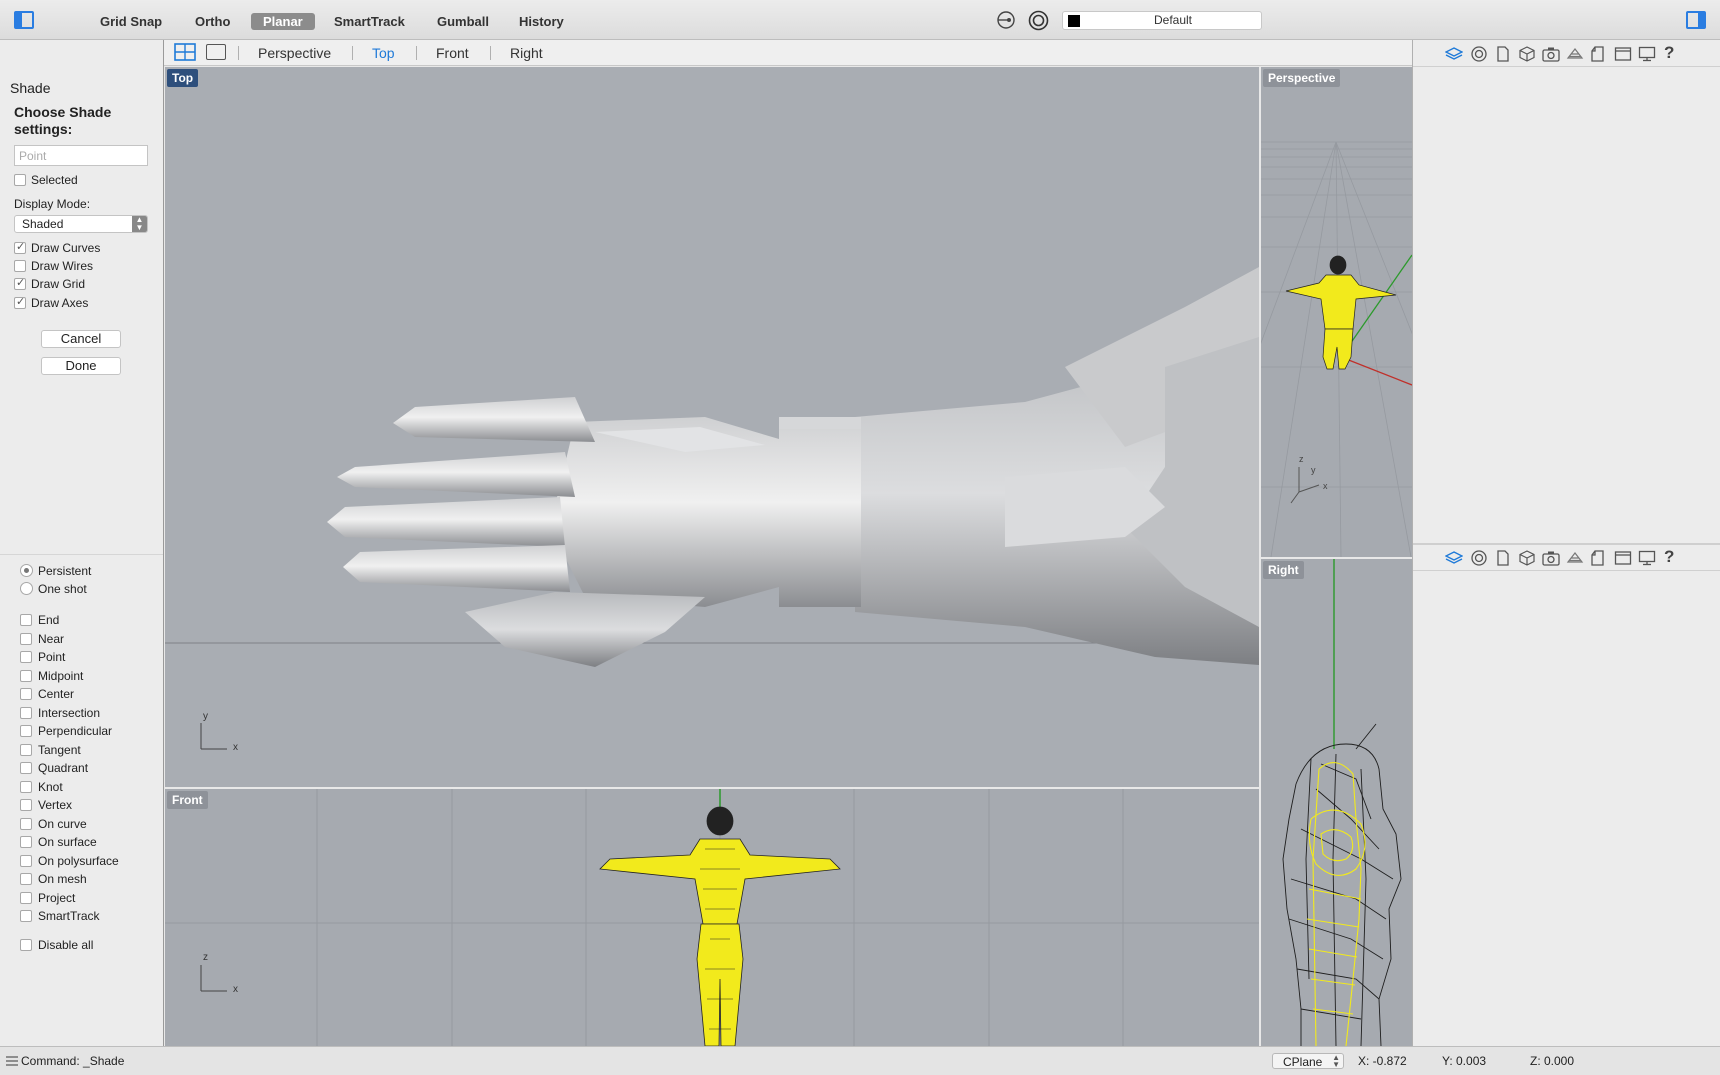 The width and height of the screenshot is (1720, 1075). What do you see at coordinates (63, 768) in the screenshot?
I see `osnap-label: Quadrant` at bounding box center [63, 768].